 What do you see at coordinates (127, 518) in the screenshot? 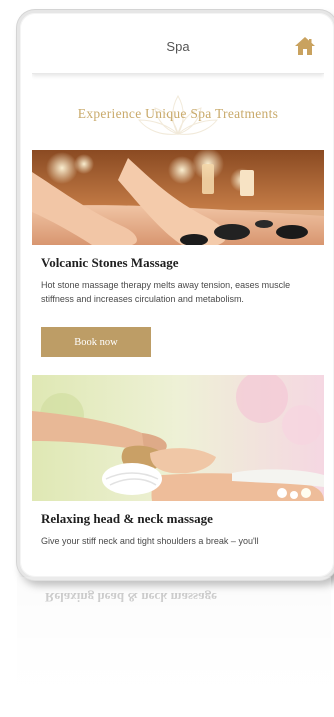
I see `treatment-title: Relaxing head & neck massage` at bounding box center [127, 518].